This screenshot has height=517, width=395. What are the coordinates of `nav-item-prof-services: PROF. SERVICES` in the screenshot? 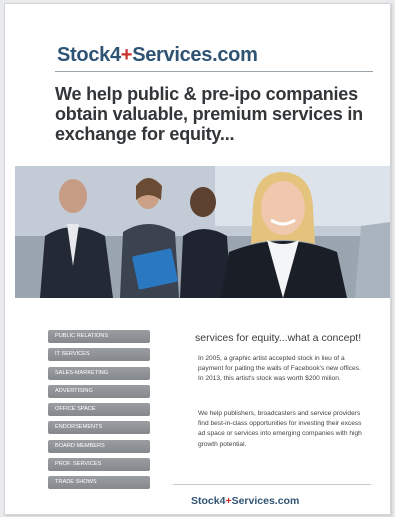 It's located at (99, 465).